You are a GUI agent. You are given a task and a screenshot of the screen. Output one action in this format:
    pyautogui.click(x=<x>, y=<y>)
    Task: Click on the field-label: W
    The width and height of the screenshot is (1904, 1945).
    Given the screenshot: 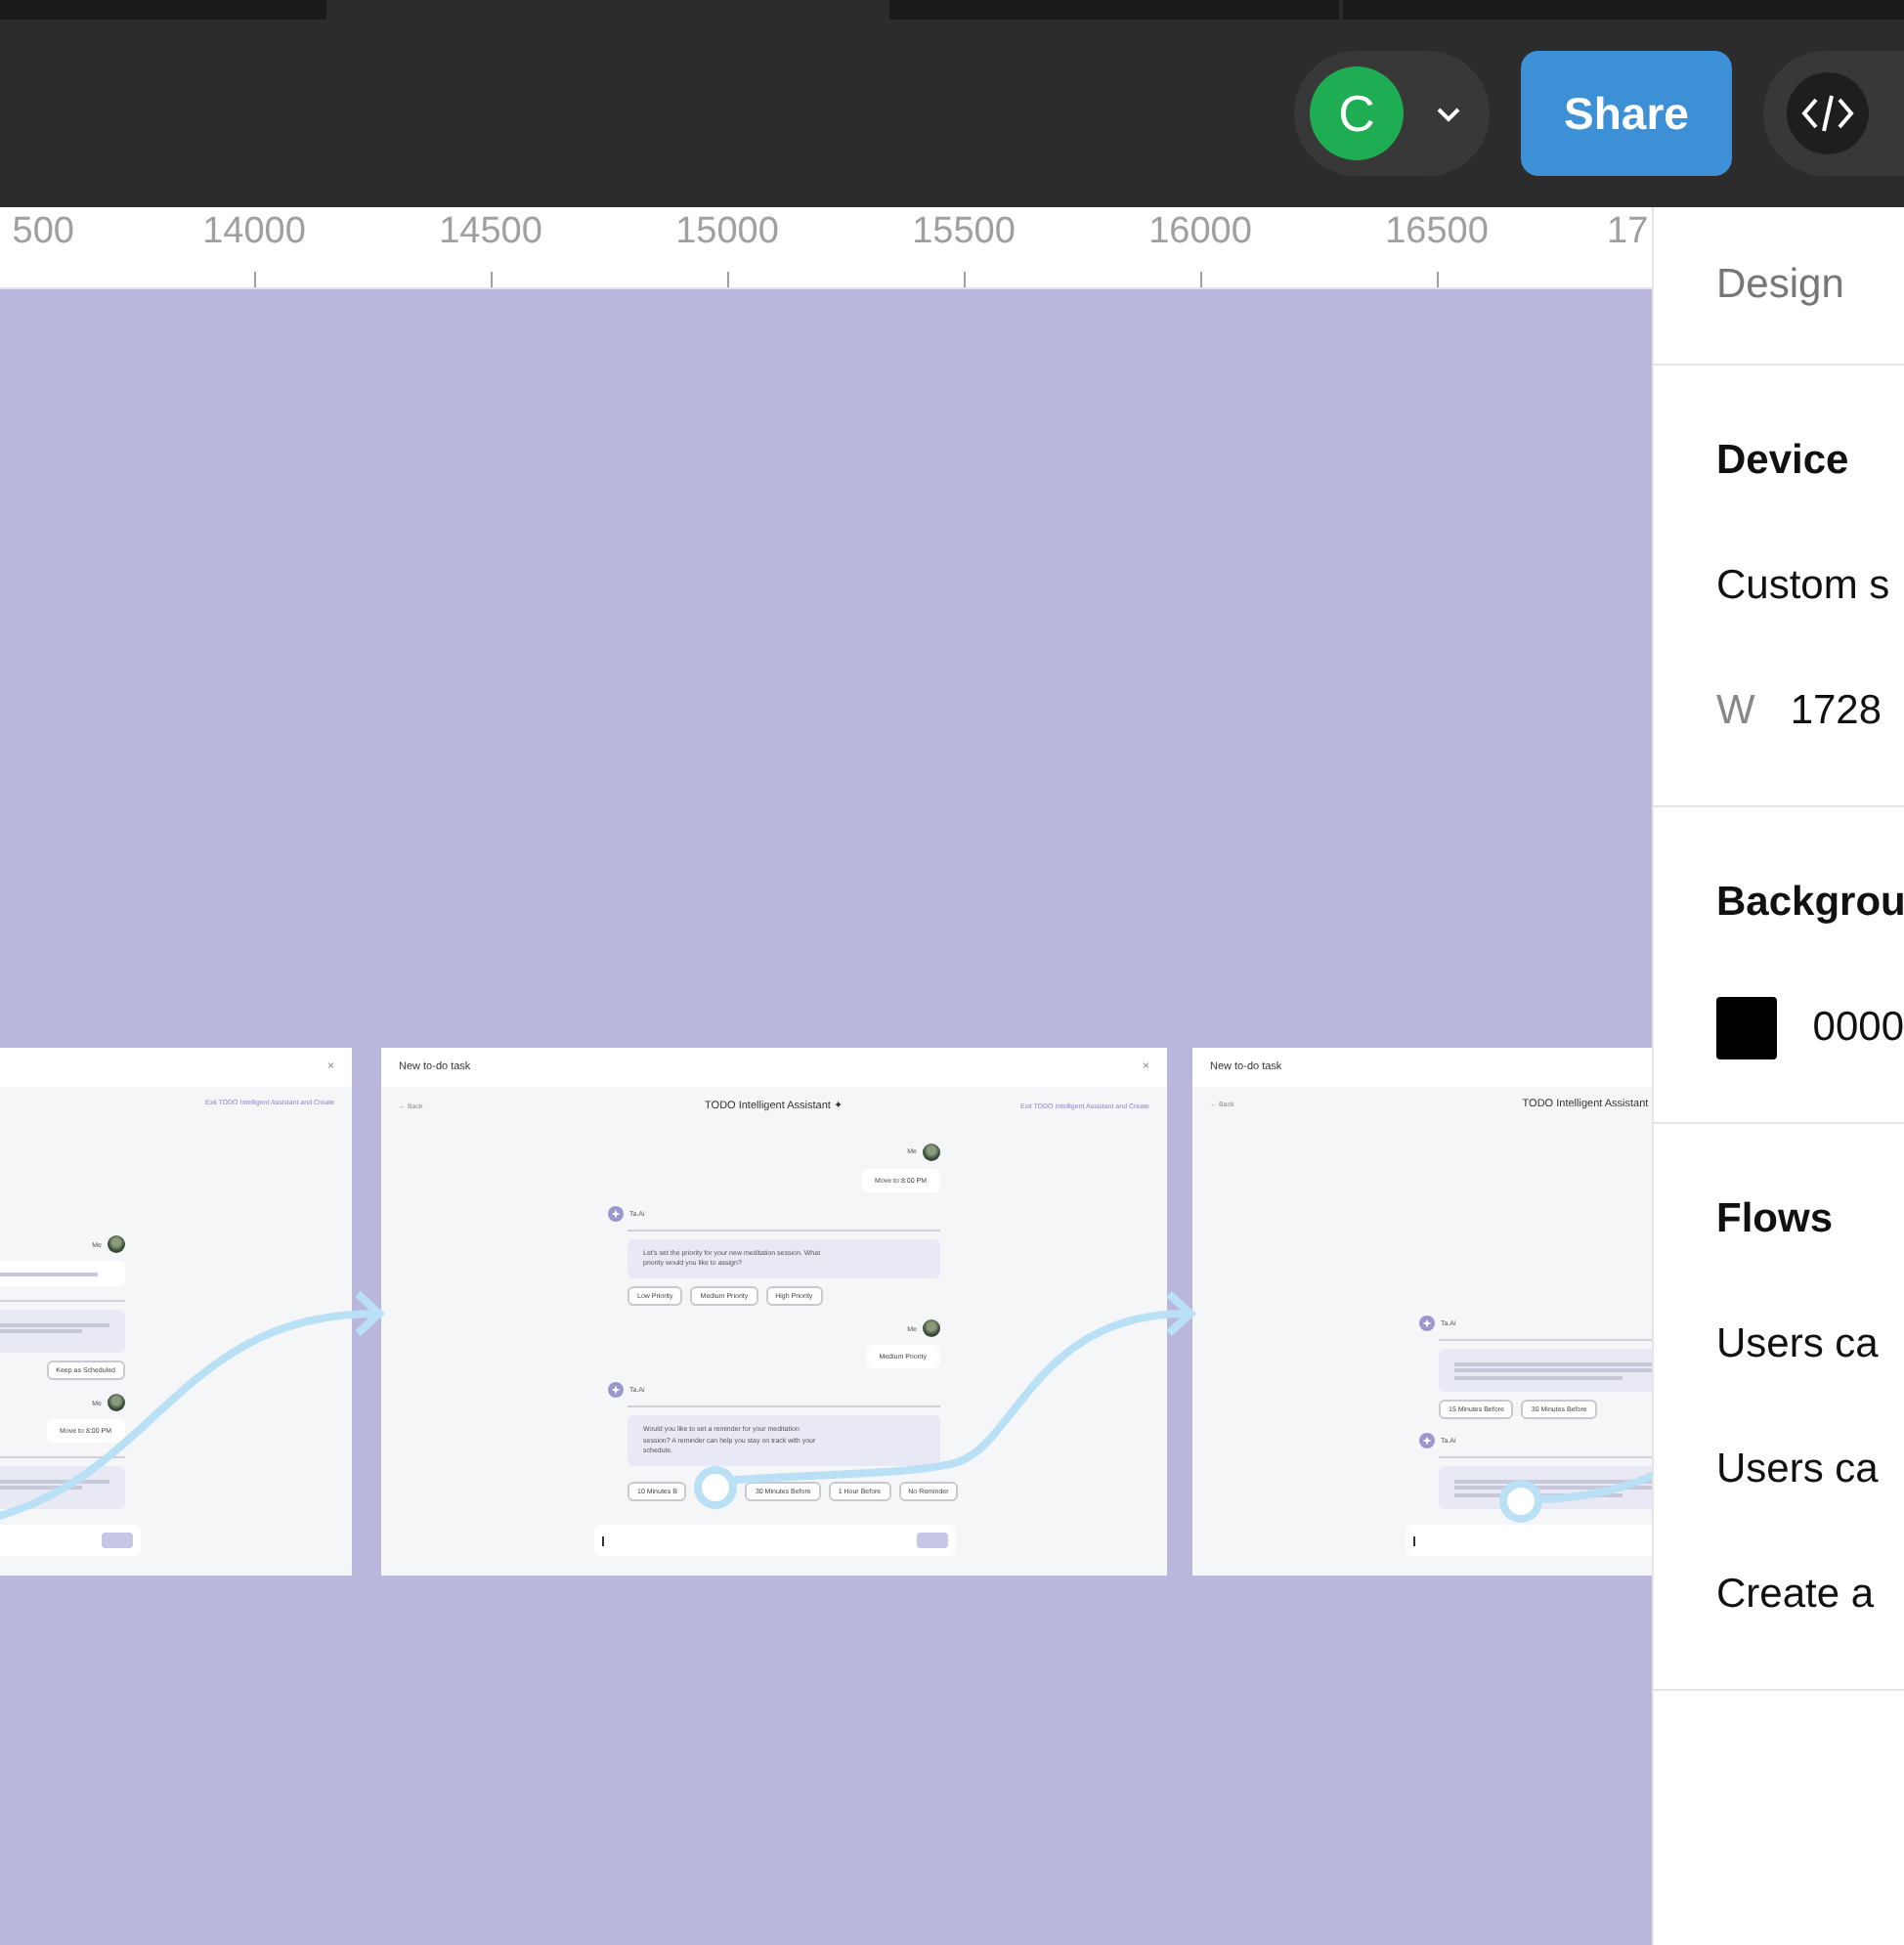 What is the action you would take?
    pyautogui.click(x=1735, y=711)
    